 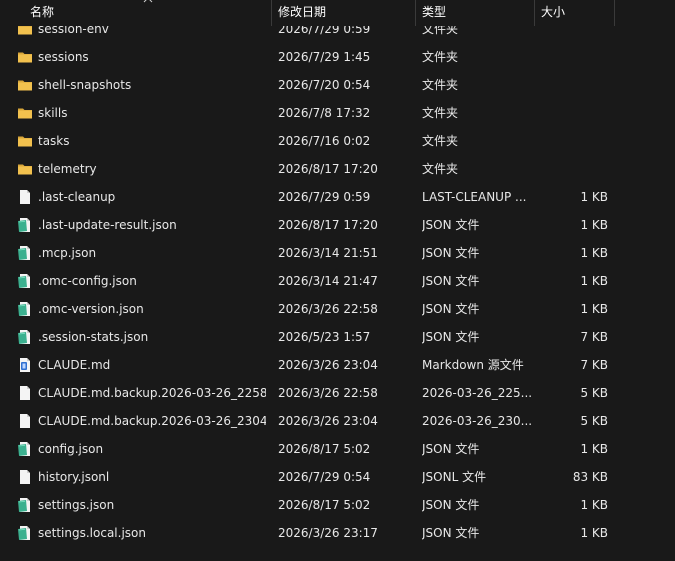 What do you see at coordinates (76, 505) in the screenshot?
I see `file-name: settings.json` at bounding box center [76, 505].